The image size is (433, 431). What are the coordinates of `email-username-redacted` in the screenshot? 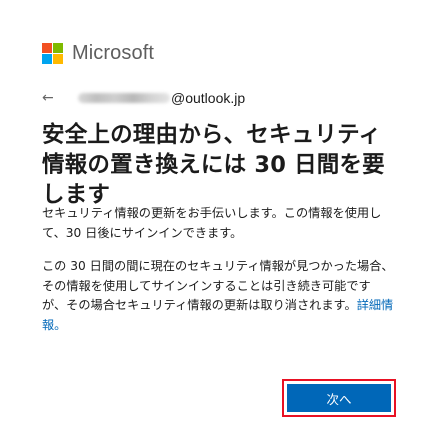 It's located at (124, 98).